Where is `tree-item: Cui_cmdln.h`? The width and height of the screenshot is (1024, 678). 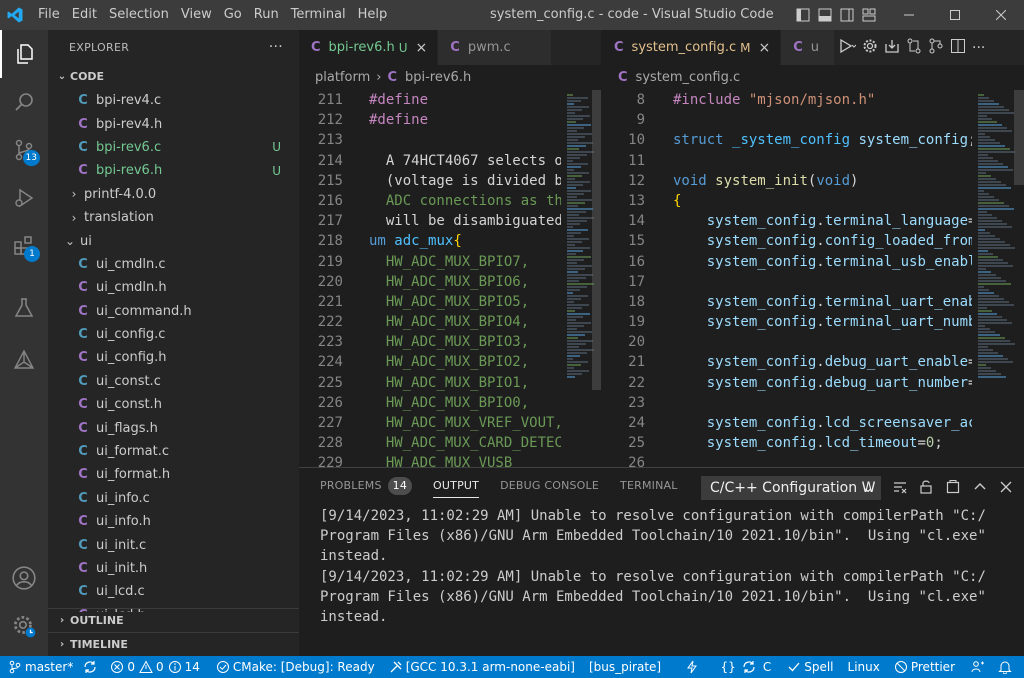 tree-item: Cui_cmdln.h is located at coordinates (173, 287).